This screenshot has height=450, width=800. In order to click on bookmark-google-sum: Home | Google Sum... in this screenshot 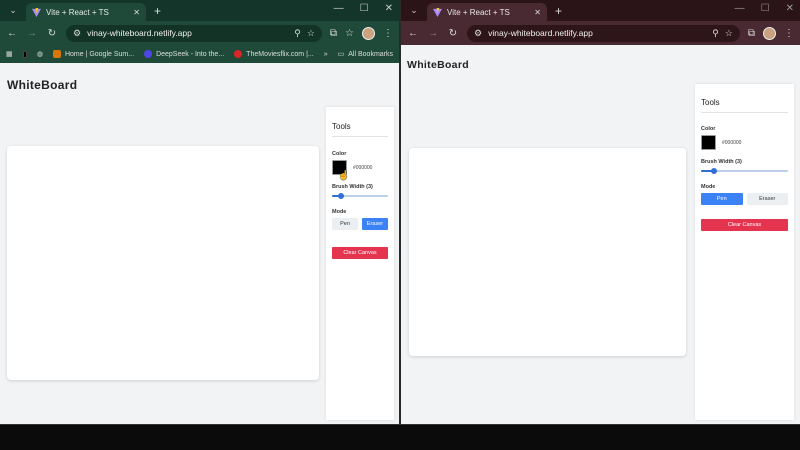, I will do `click(93, 54)`.